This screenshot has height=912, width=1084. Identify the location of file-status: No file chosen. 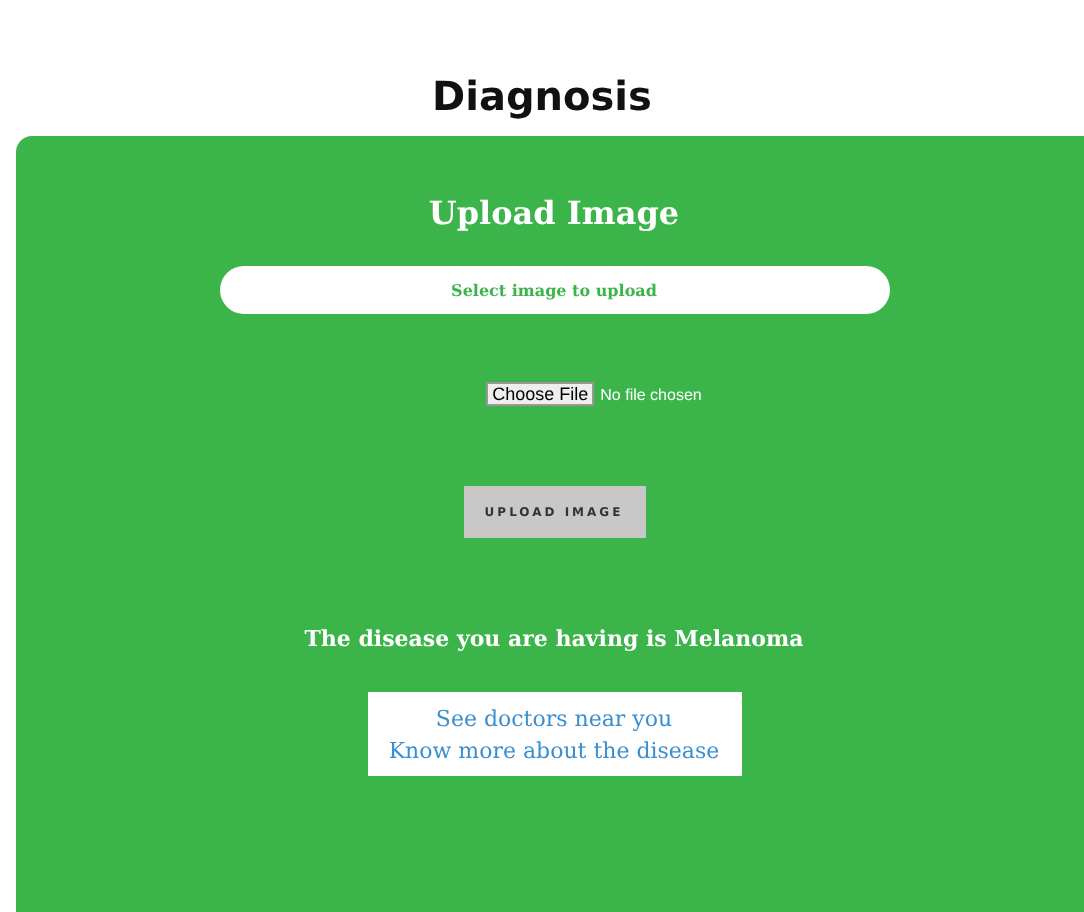
(651, 394).